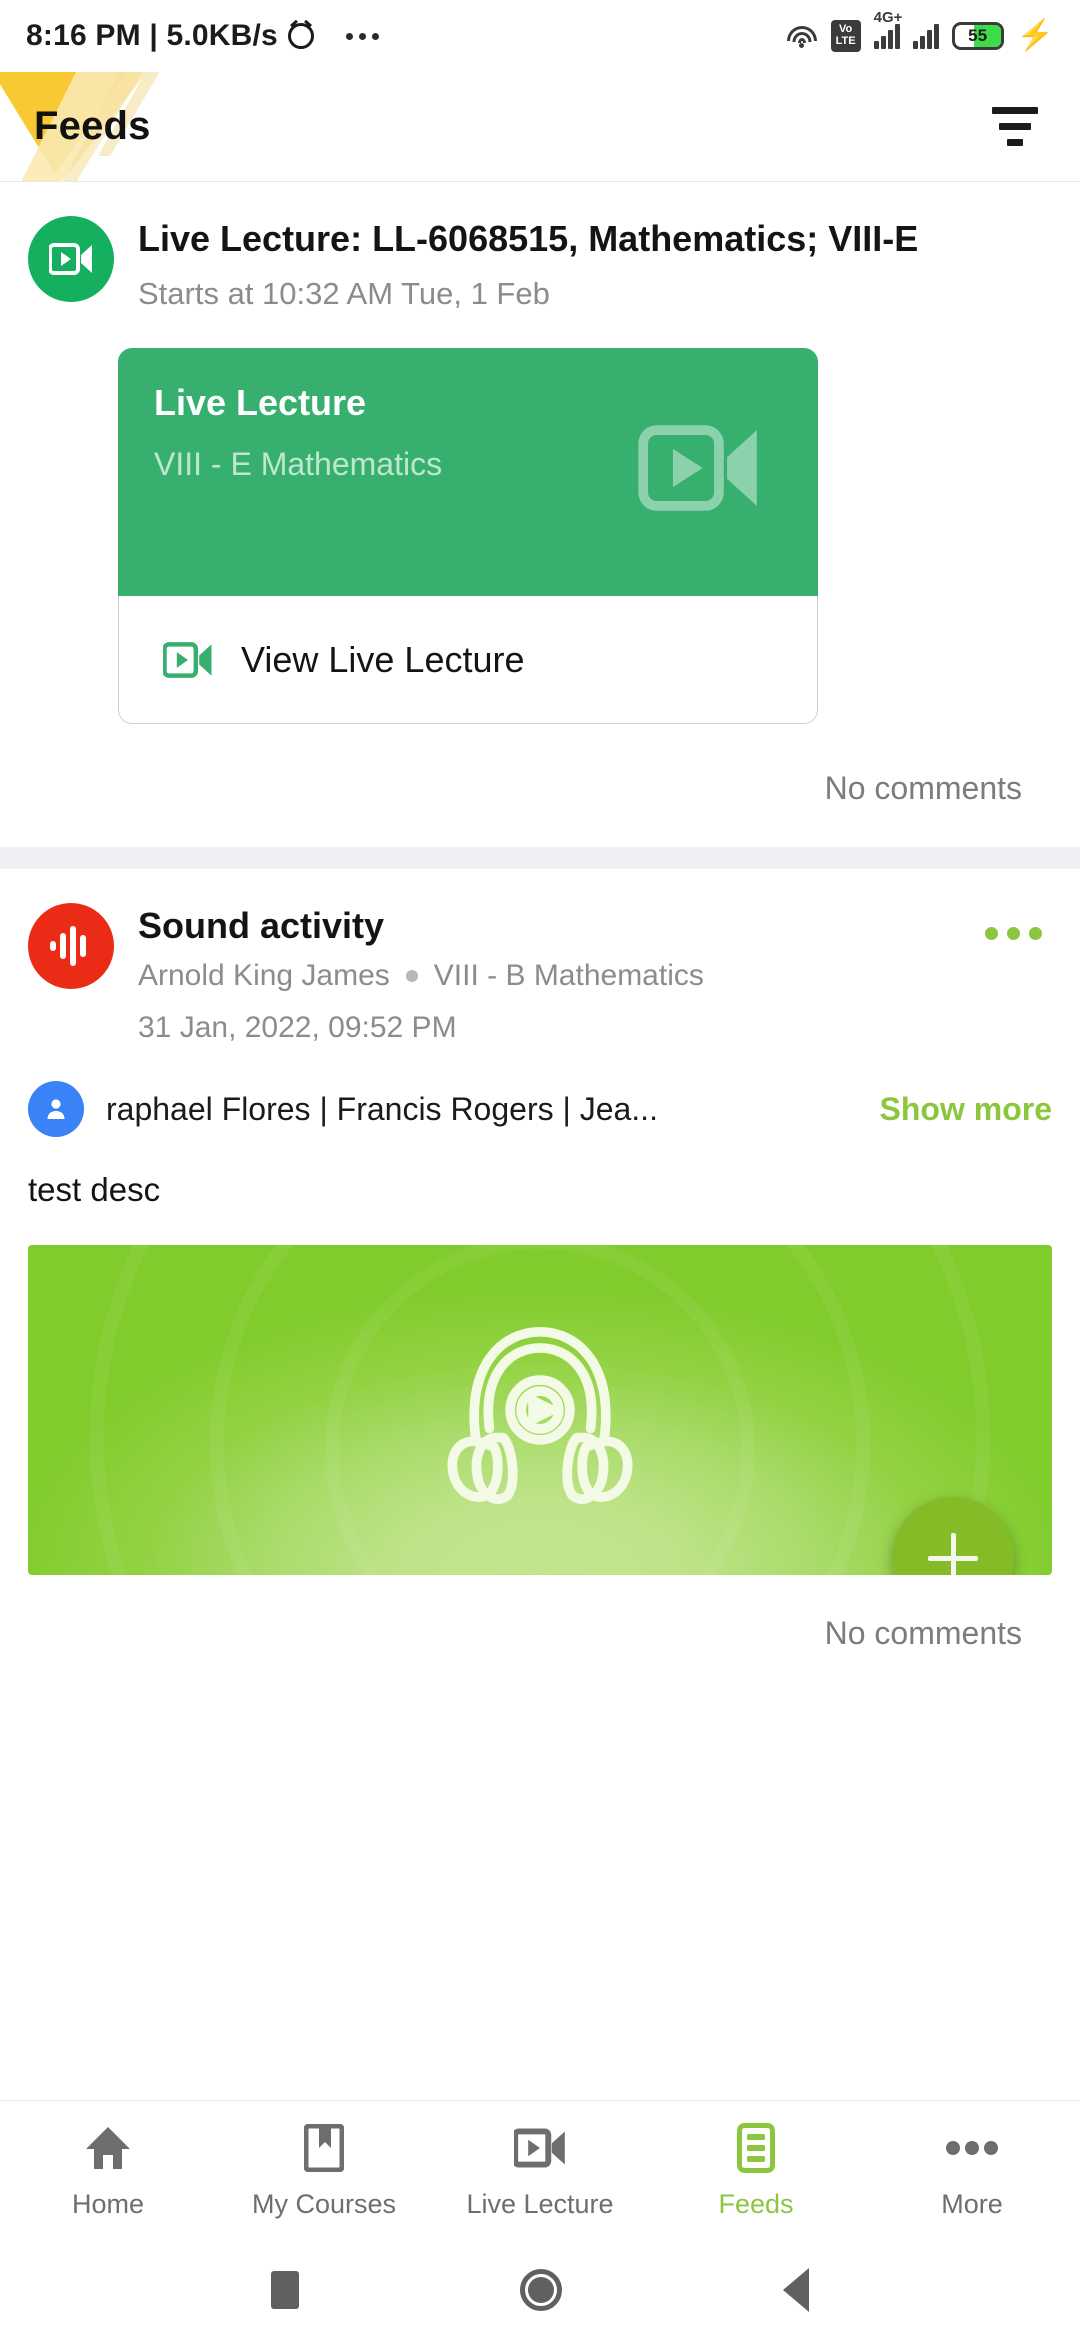  What do you see at coordinates (152, 35) in the screenshot?
I see `status-time: 8:16 PM | 5.0KB/s` at bounding box center [152, 35].